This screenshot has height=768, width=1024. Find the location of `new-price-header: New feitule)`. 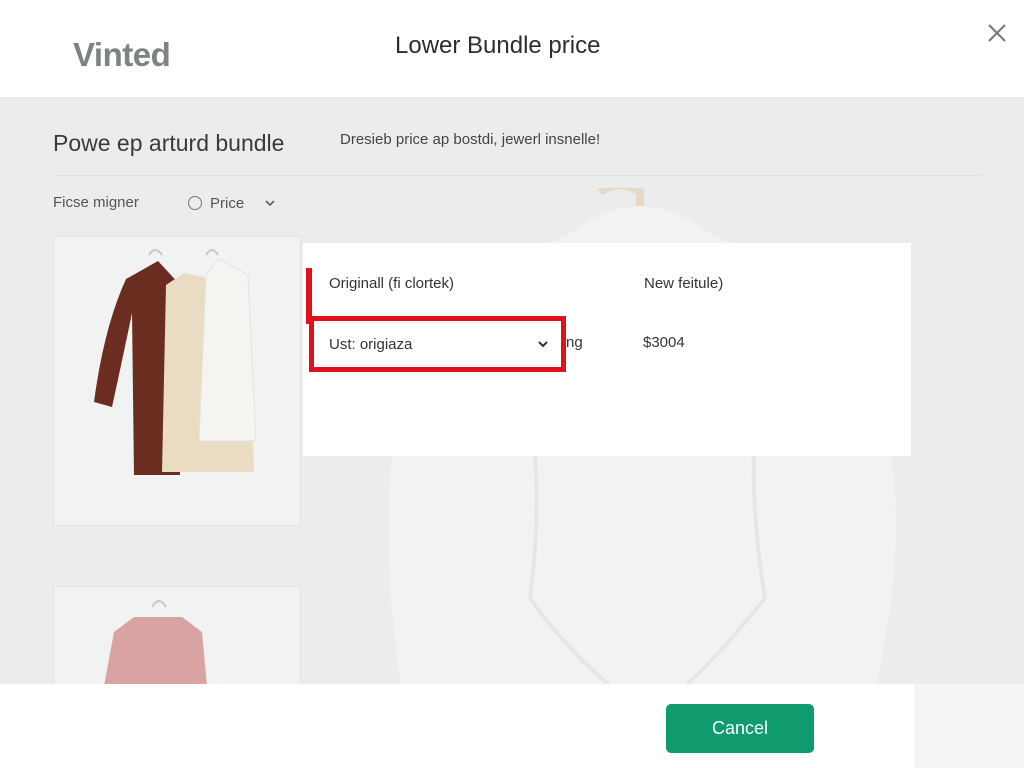

new-price-header: New feitule) is located at coordinates (684, 283).